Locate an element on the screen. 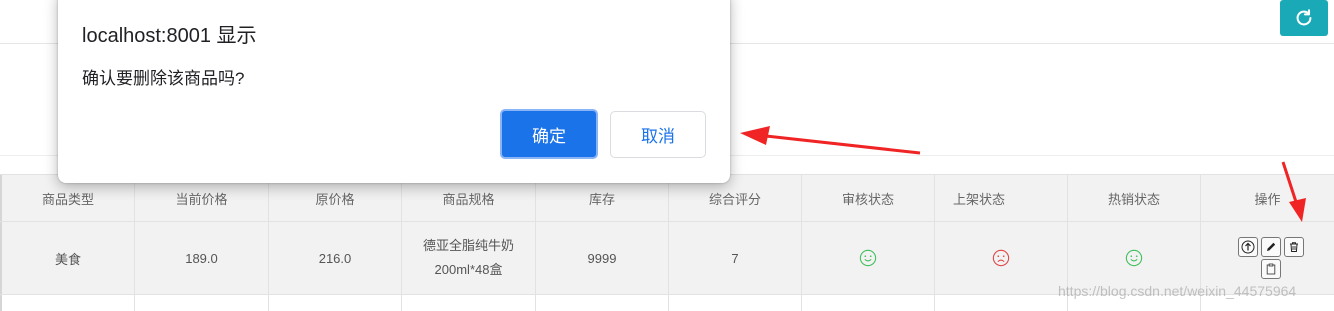 This screenshot has height=311, width=1334. edit-button is located at coordinates (1270, 247).